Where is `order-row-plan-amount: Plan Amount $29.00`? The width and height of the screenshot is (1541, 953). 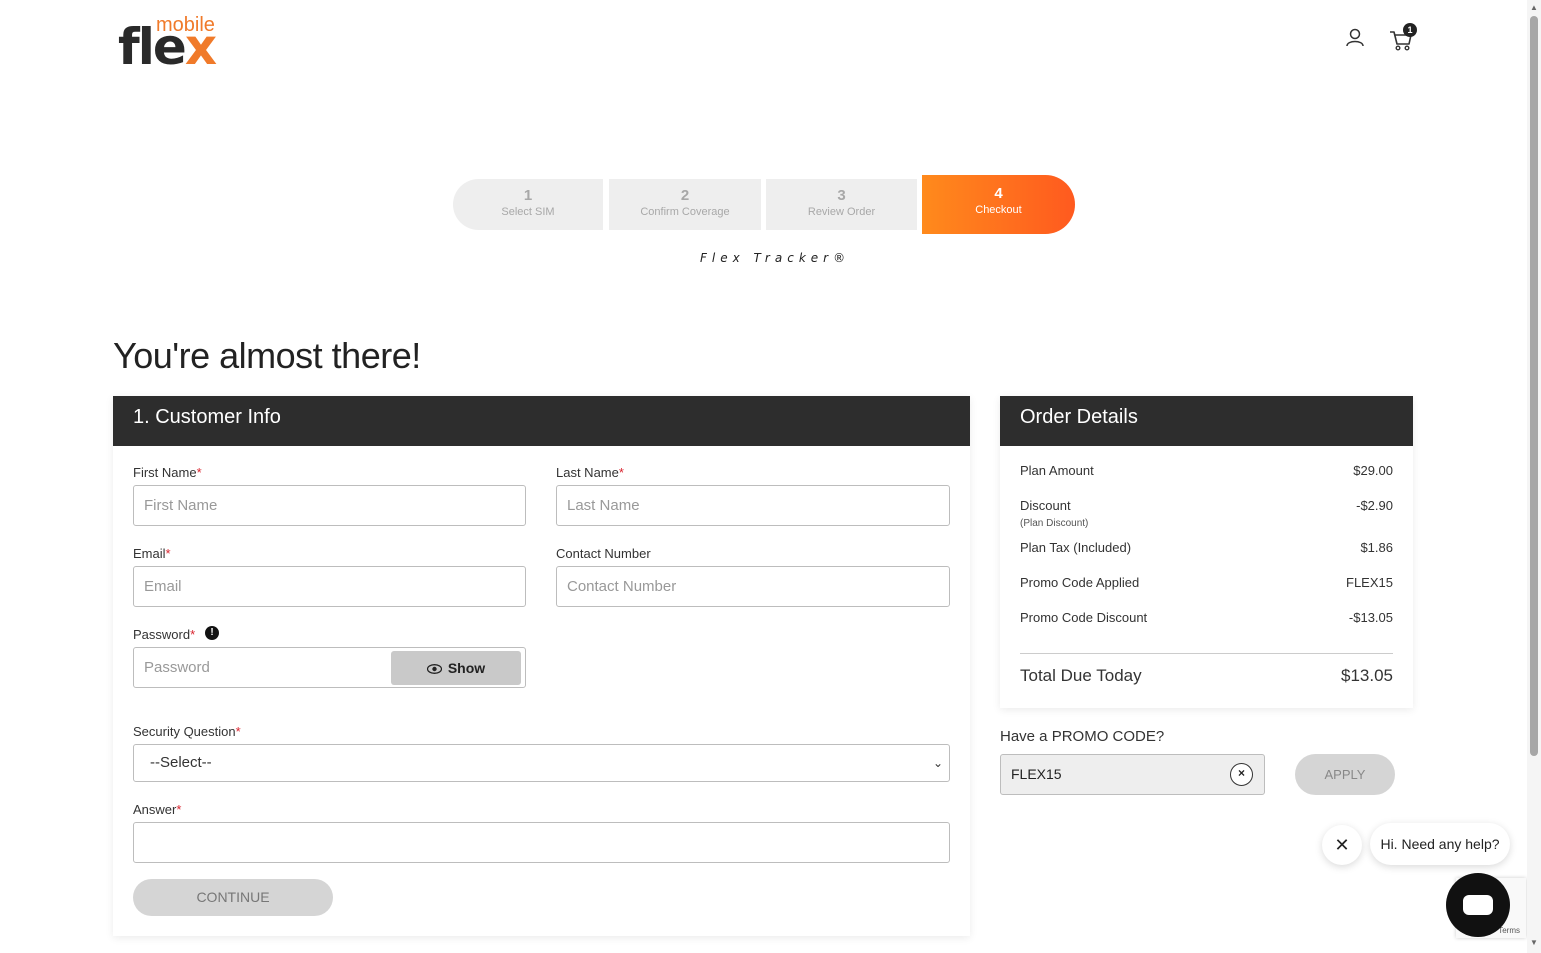 order-row-plan-amount: Plan Amount $29.00 is located at coordinates (1206, 470).